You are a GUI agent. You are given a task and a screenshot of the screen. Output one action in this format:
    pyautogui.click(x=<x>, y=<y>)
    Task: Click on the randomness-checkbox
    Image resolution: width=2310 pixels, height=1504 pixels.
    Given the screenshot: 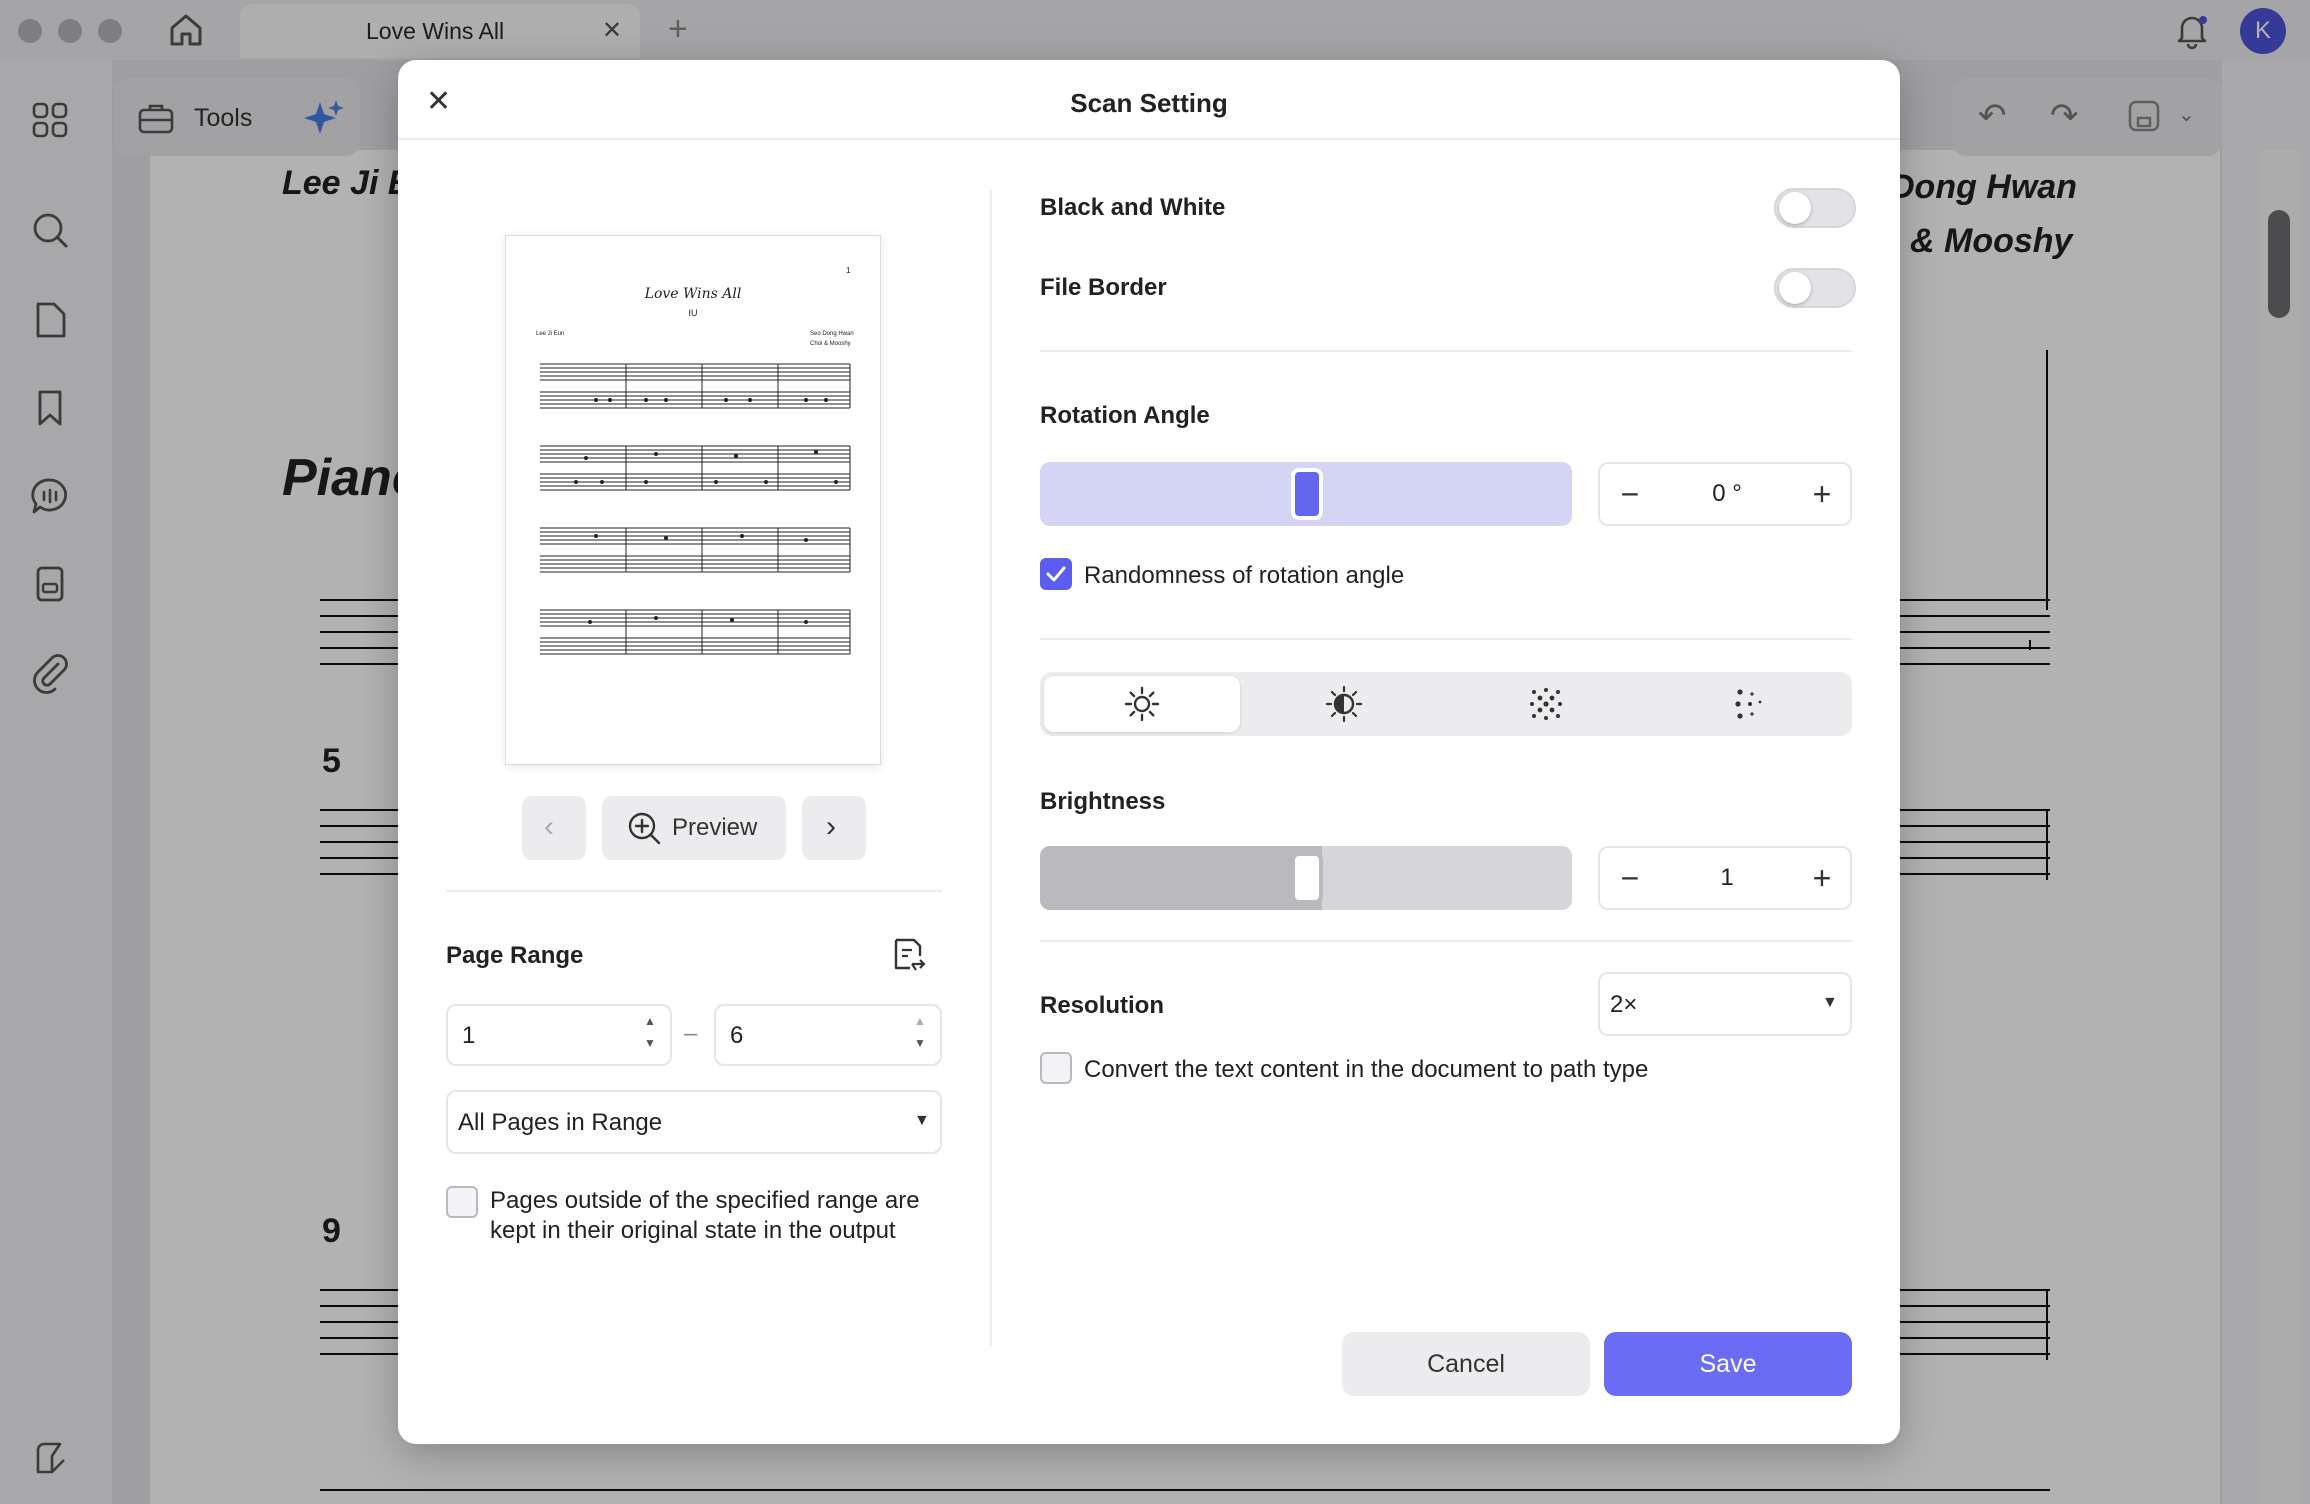 What is the action you would take?
    pyautogui.click(x=1056, y=574)
    